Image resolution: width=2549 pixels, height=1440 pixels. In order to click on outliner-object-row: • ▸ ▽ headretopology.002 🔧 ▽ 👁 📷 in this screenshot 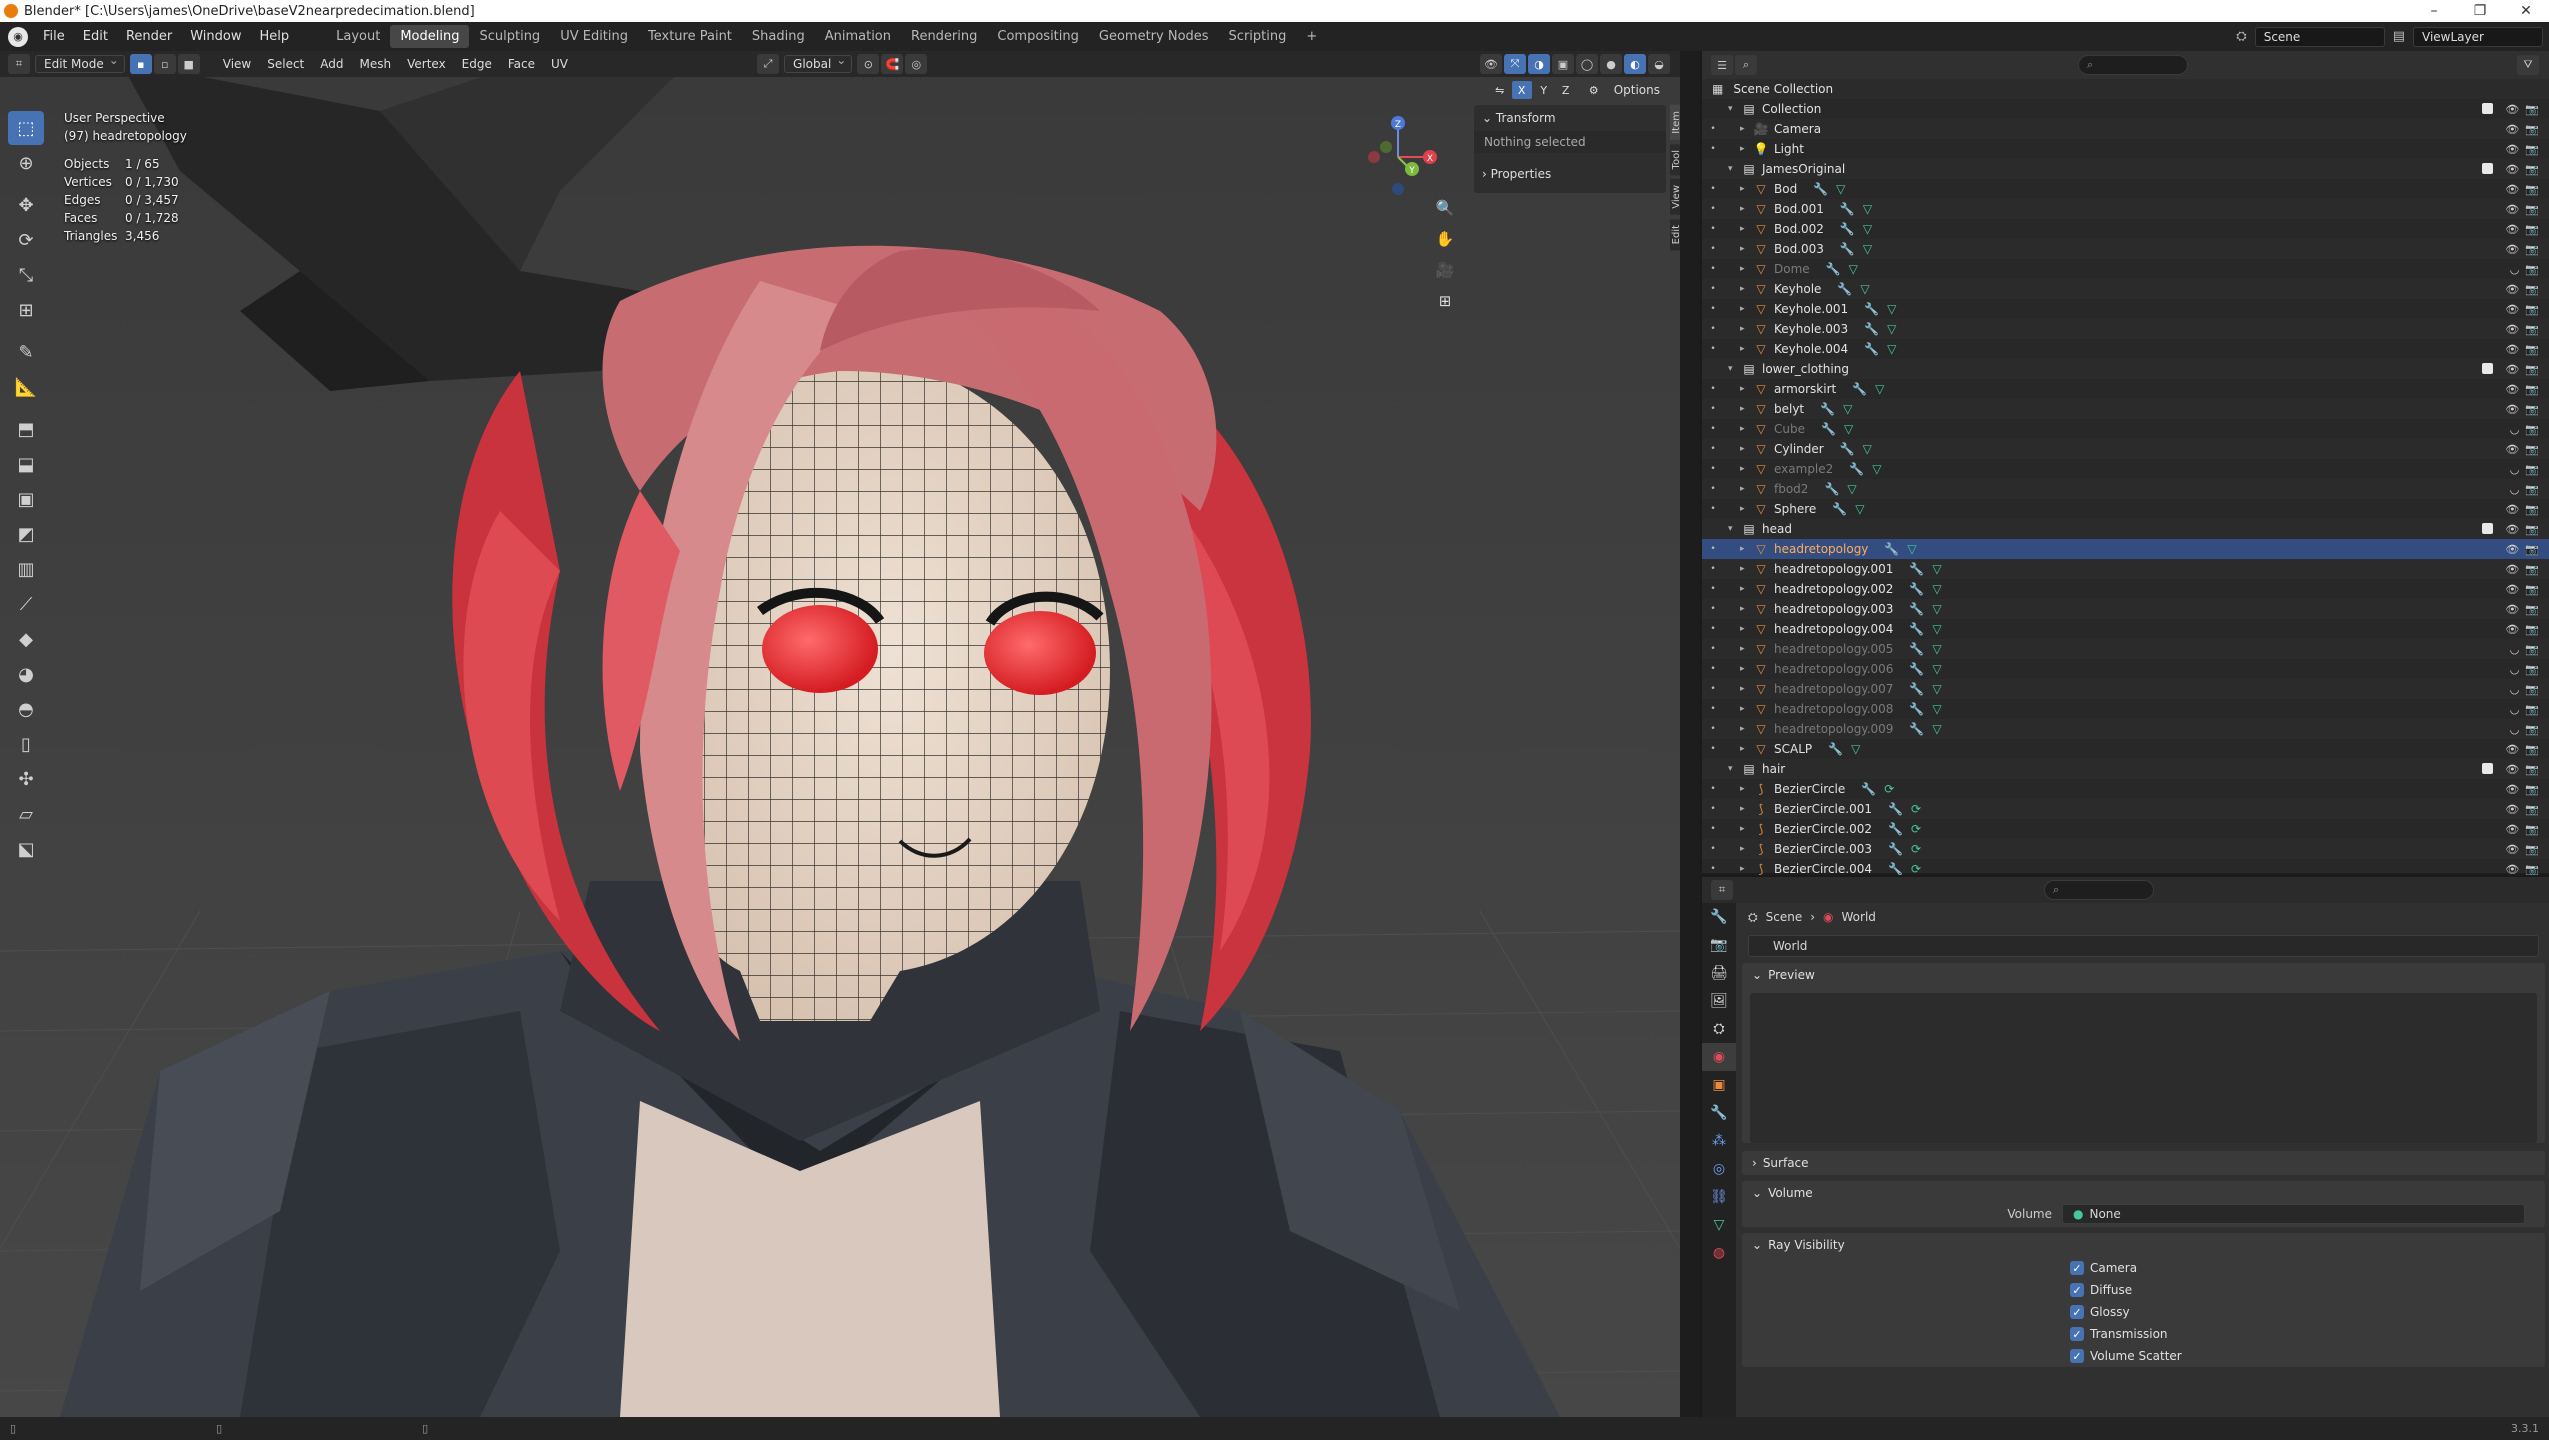, I will do `click(2125, 589)`.